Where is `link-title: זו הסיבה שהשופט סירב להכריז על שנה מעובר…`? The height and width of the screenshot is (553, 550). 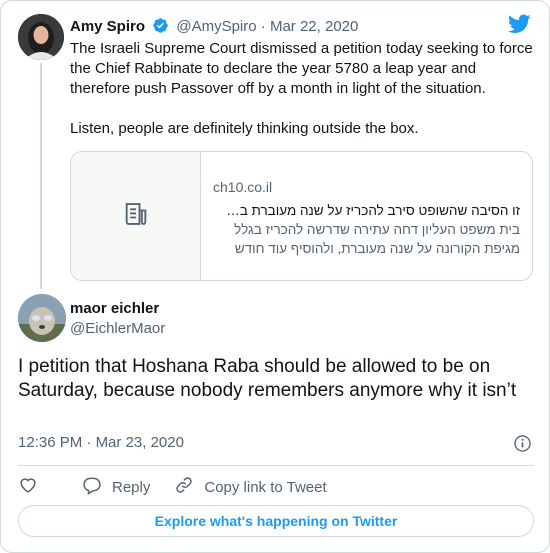
link-title: זו הסיבה שהשופט סירב להכריז על שנה מעובר… is located at coordinates (373, 210).